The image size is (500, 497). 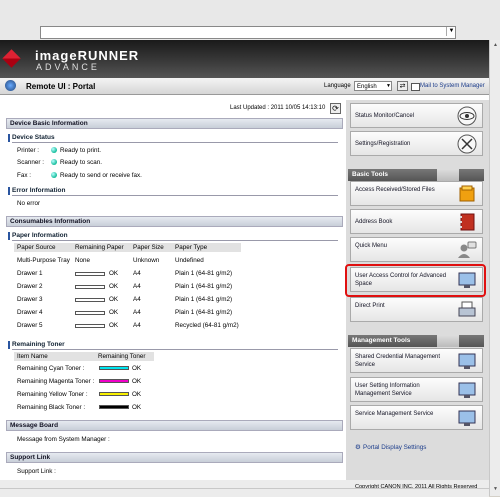 What do you see at coordinates (80, 150) in the screenshot?
I see `printer-status: Ready to print.` at bounding box center [80, 150].